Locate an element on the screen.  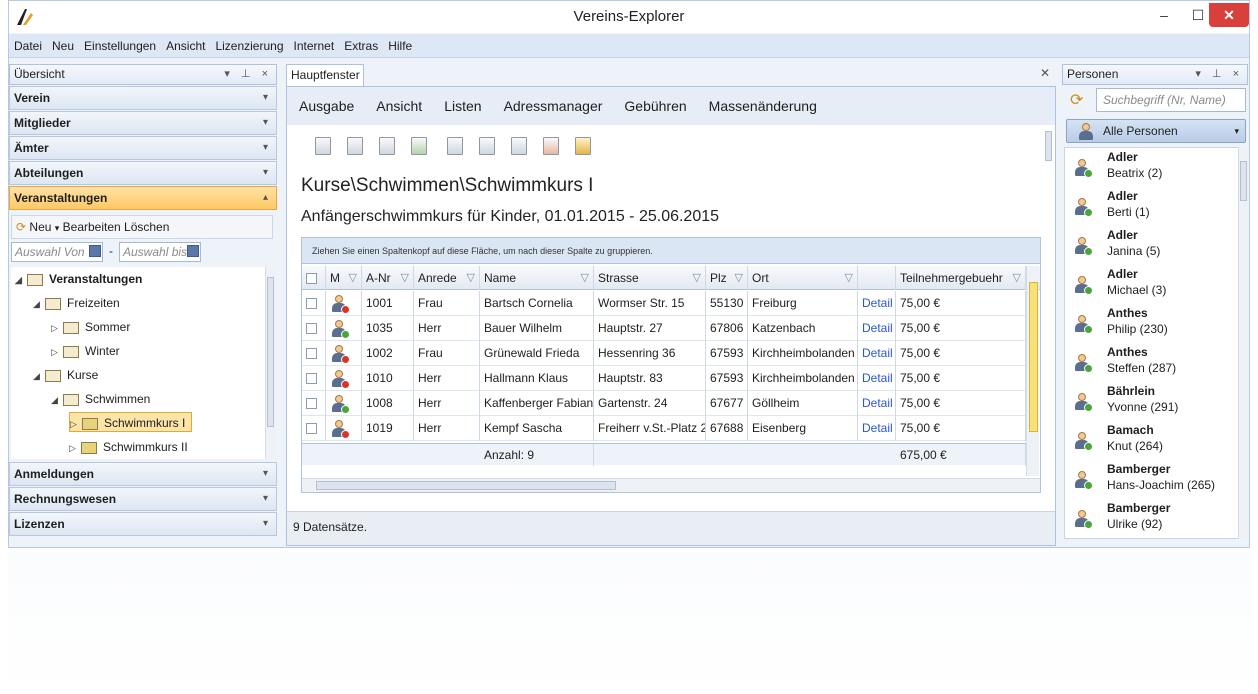
tree-node-schwimmkurs-1: ▷ Schwimmkurs I is located at coordinates (131, 422).